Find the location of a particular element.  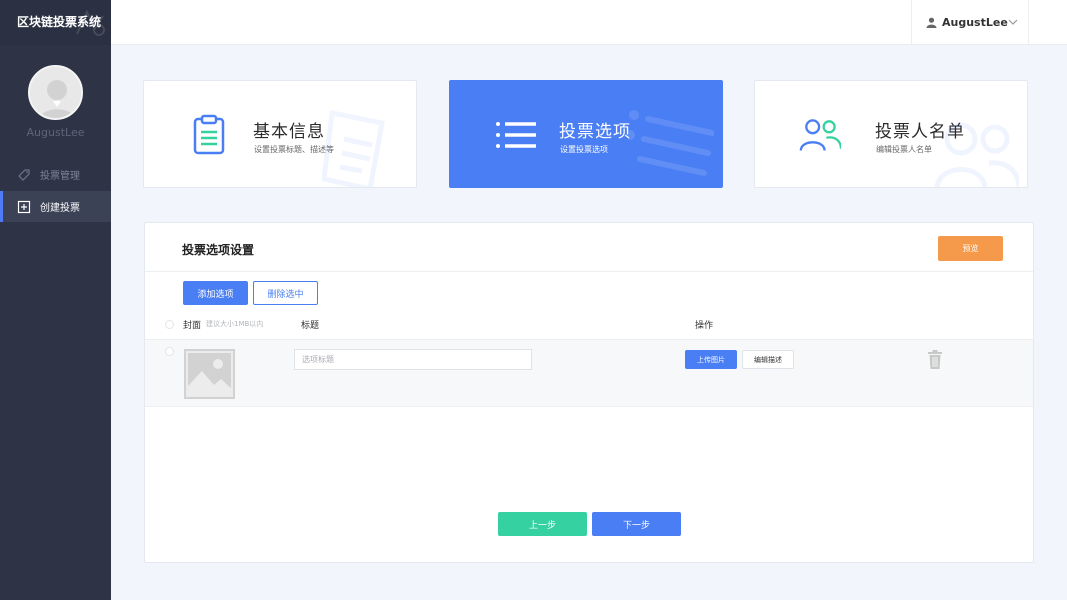

row-checkbox is located at coordinates (169, 351).